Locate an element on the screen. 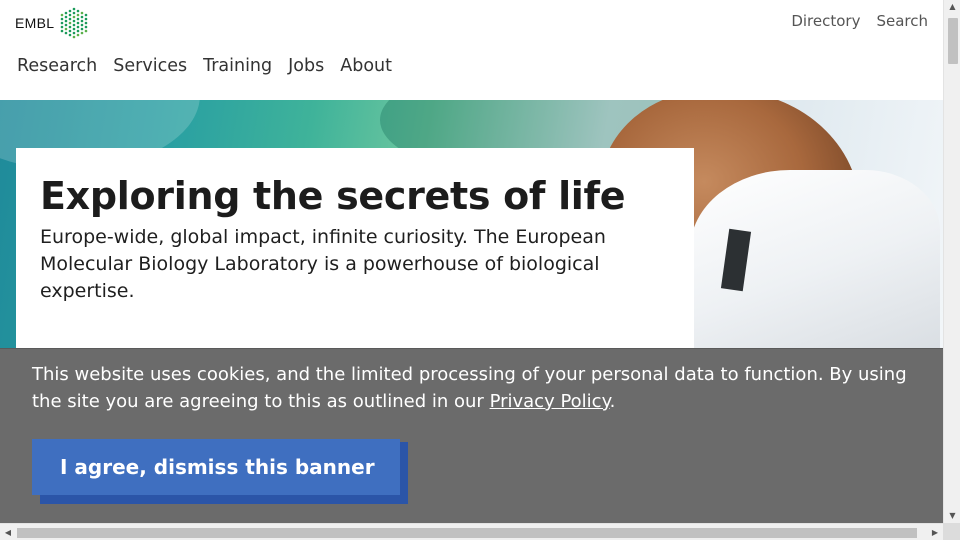  scroll-down-icon: ▼ is located at coordinates (952, 516).